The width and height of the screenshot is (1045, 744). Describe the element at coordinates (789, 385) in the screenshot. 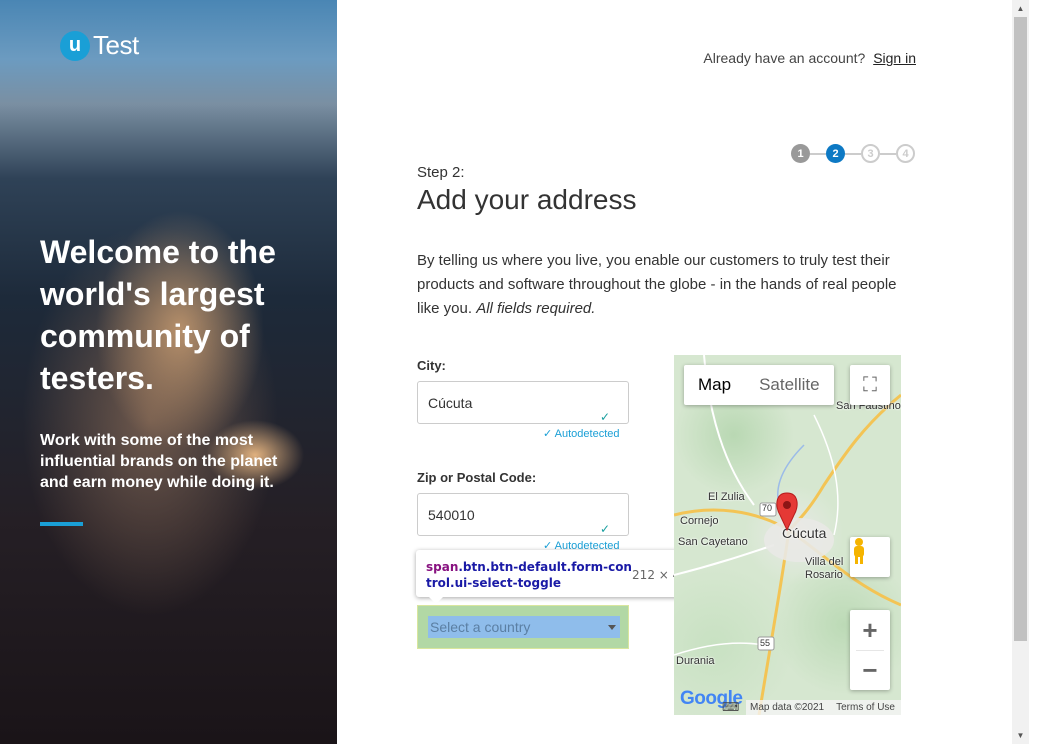

I see `map-type-satellite-button: Satellite` at that location.